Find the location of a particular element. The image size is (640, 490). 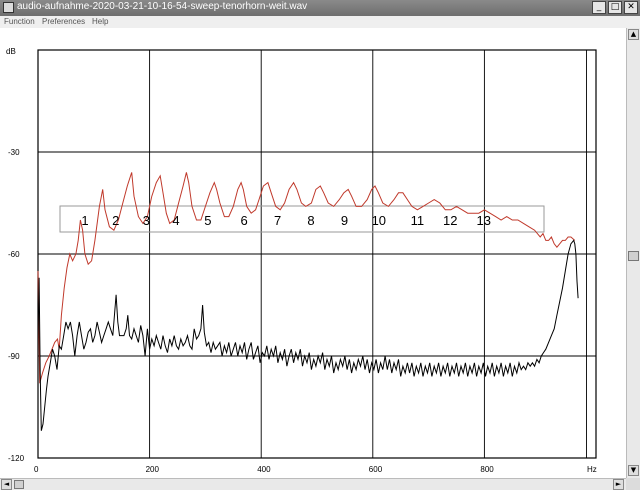

close-button: ✕ is located at coordinates (631, 7).